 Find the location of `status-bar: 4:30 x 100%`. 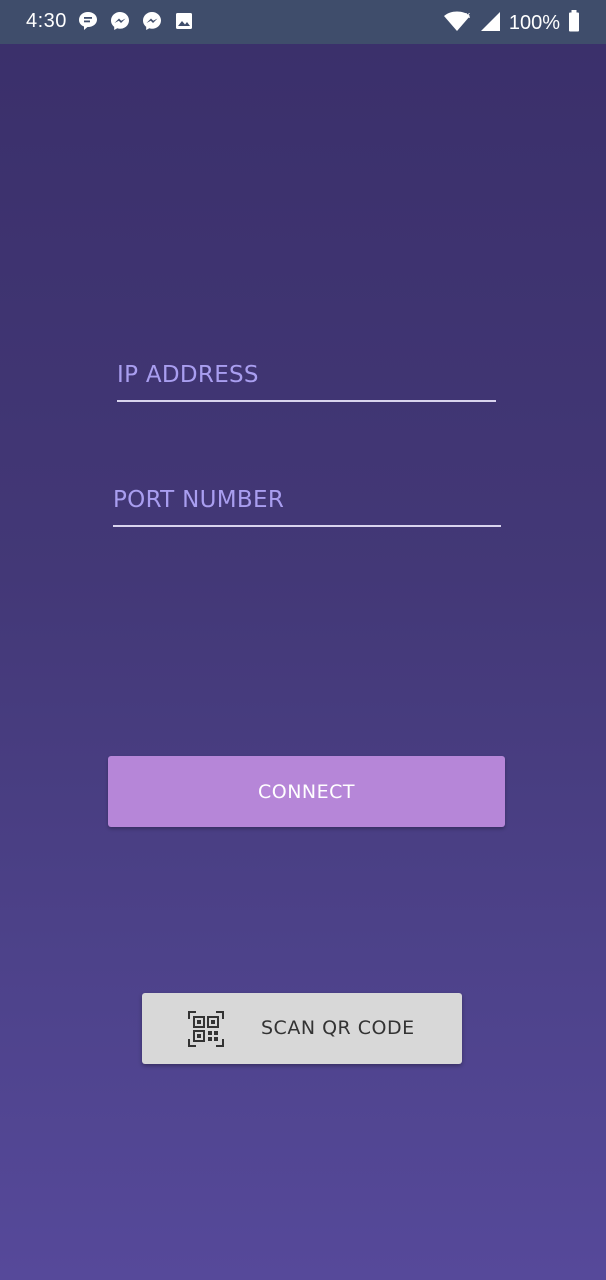

status-bar: 4:30 x 100% is located at coordinates (303, 22).